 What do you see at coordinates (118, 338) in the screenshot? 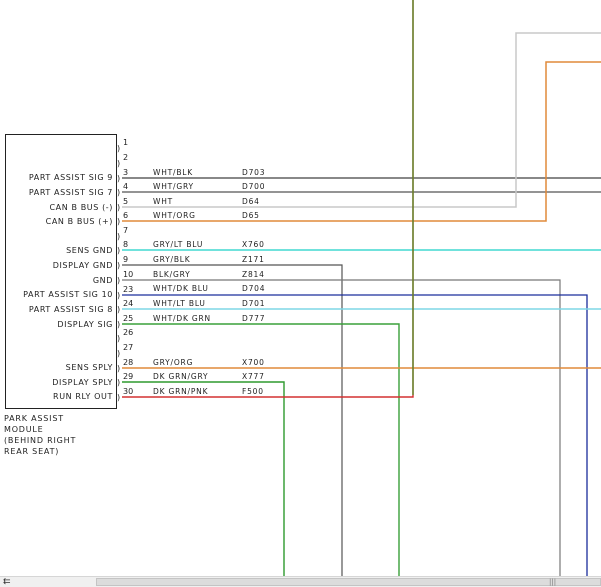
I see `pin-26-bracket: )` at bounding box center [118, 338].